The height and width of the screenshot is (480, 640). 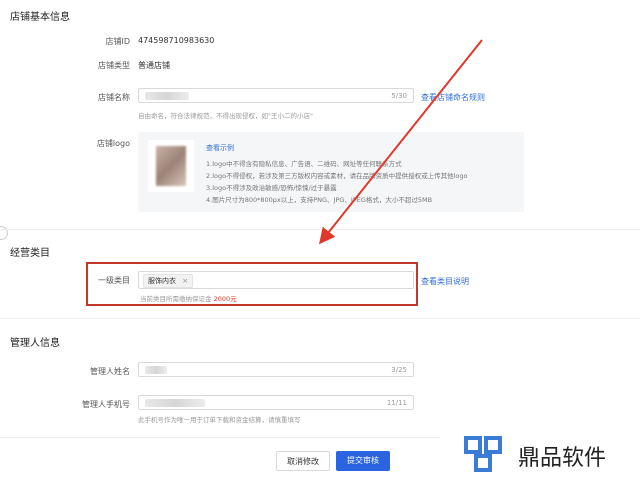 I want to click on annotation-arrow-icon, so click(x=401, y=142).